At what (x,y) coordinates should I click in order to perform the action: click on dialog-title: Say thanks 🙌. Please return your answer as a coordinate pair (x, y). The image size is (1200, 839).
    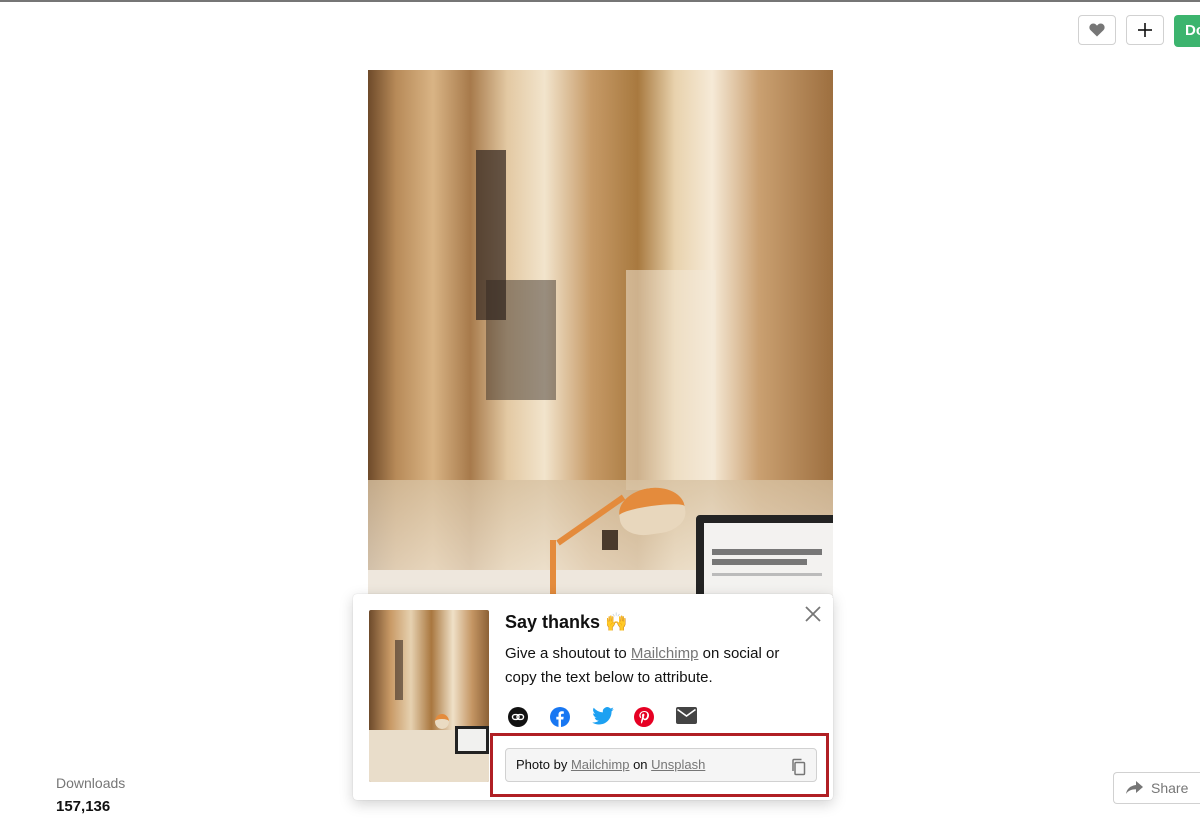
    Looking at the image, I should click on (566, 622).